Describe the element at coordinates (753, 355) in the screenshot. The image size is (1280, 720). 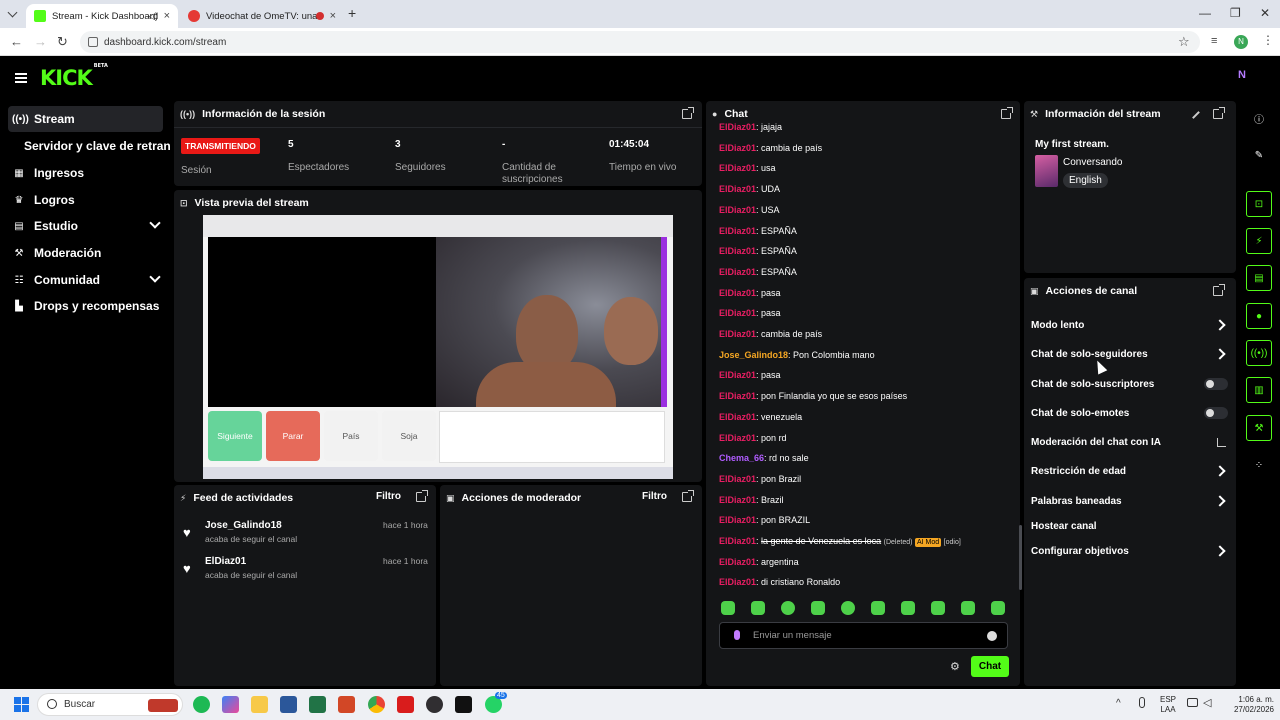
I see `chat-username: Jose_Galindo18` at that location.